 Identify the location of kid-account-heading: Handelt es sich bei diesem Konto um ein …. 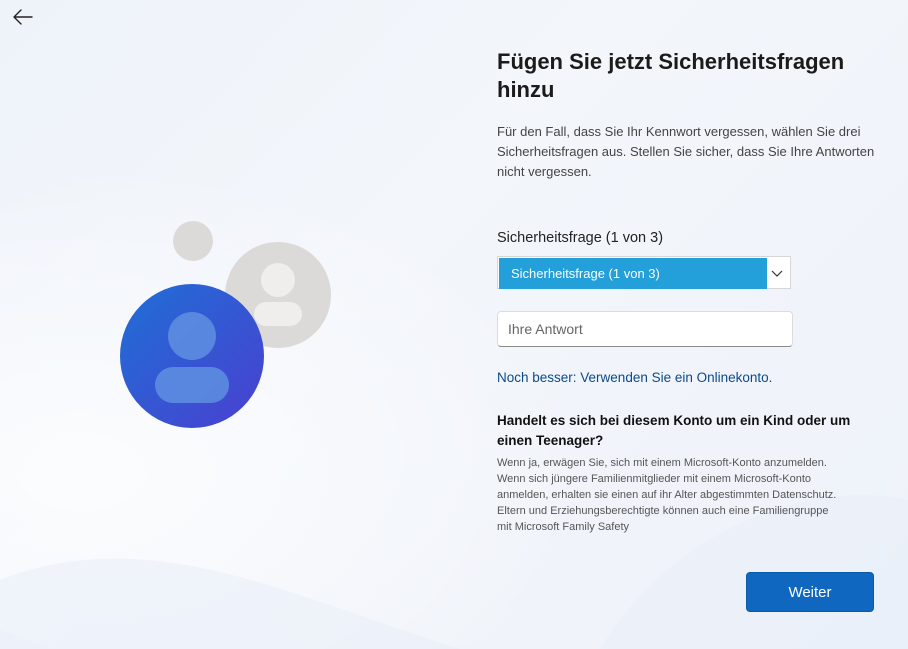
(674, 430).